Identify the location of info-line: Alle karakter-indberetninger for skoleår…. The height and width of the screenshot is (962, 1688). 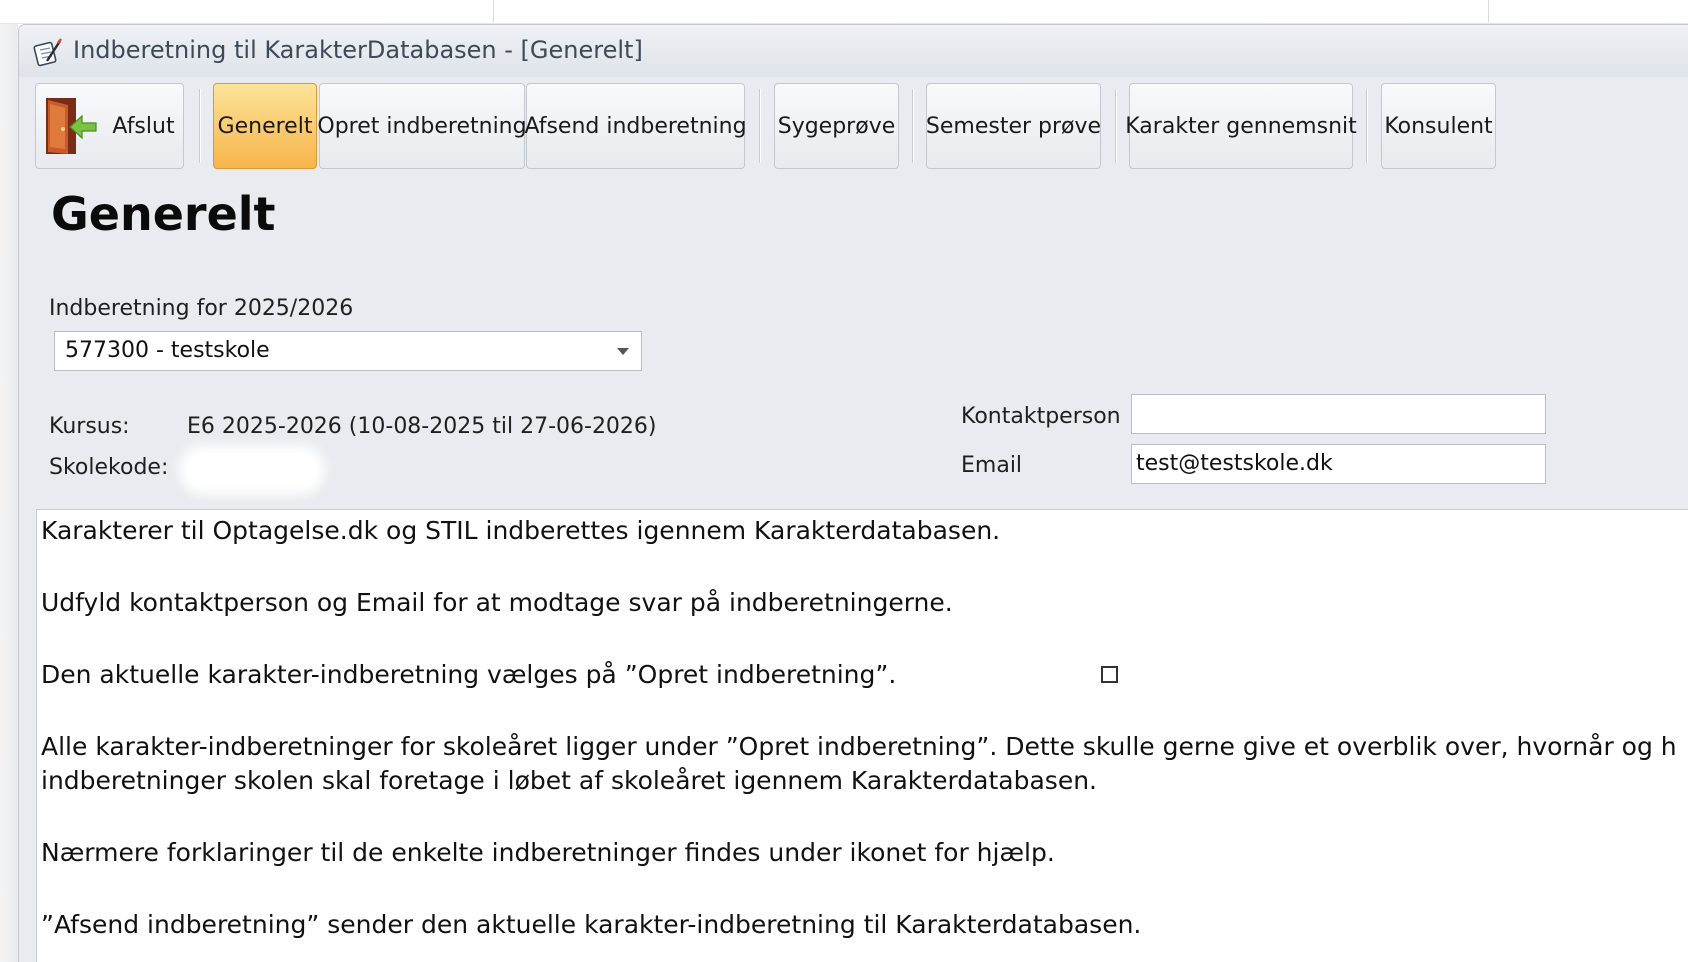
(859, 746).